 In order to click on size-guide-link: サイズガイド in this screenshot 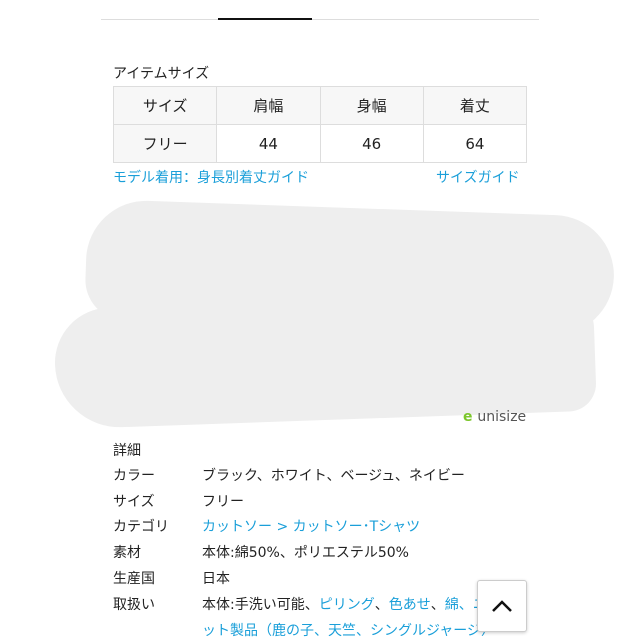, I will do `click(478, 177)`.